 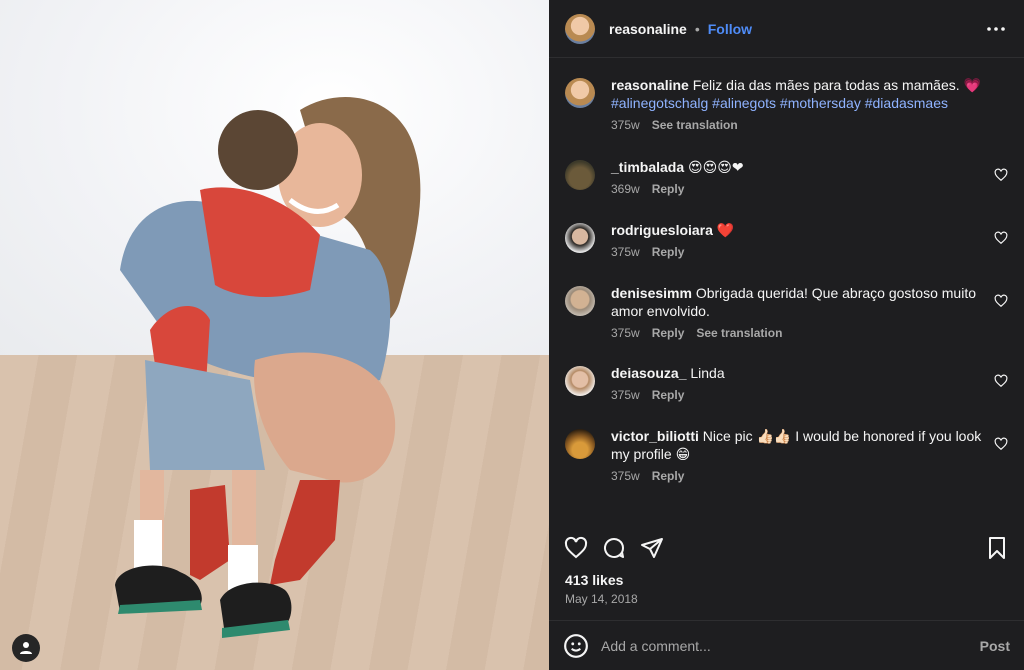 What do you see at coordinates (786, 252) in the screenshot?
I see `comment-item: rodriguesloiara ❤️ 375w Reply` at bounding box center [786, 252].